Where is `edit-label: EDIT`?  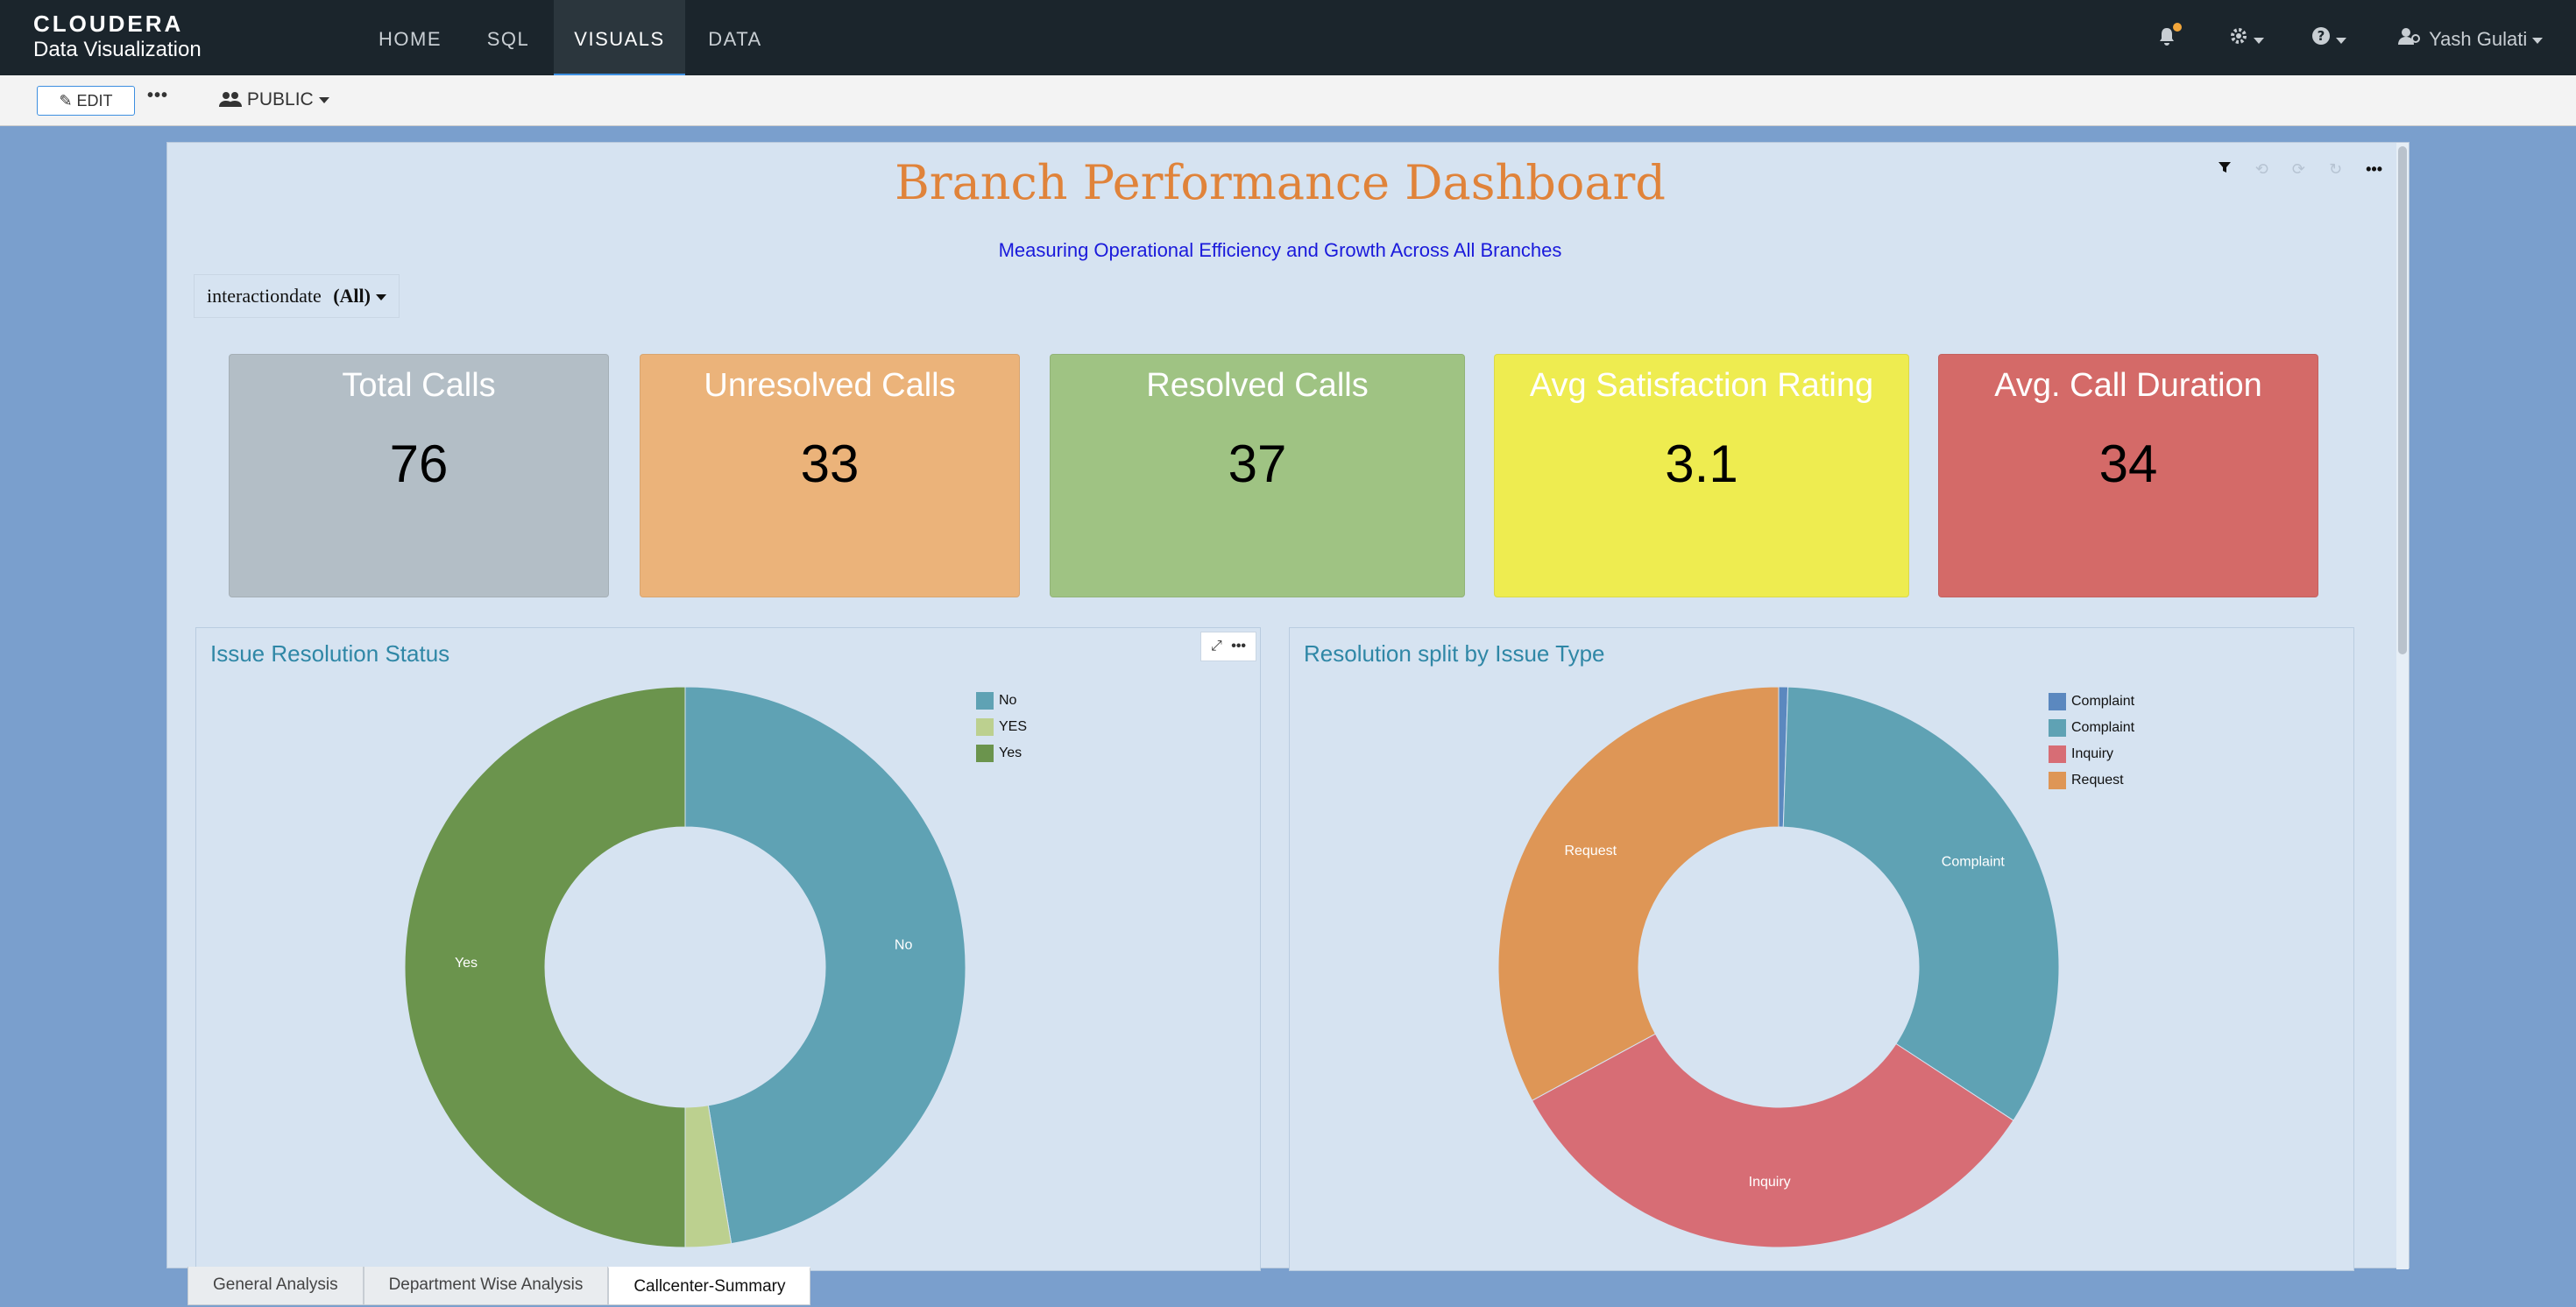
edit-label: EDIT is located at coordinates (94, 101).